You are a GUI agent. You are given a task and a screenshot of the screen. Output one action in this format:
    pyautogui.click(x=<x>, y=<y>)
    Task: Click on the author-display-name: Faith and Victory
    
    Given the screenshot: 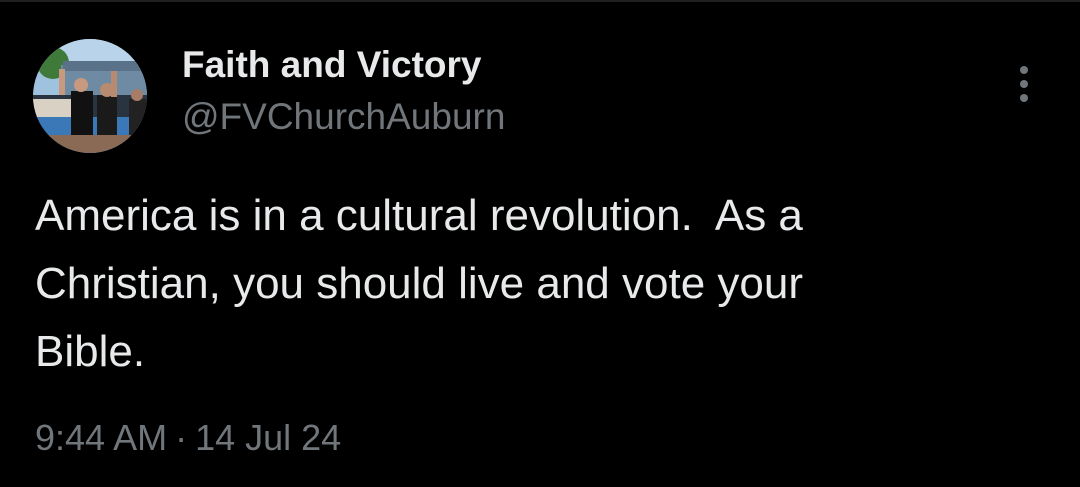 What is the action you would take?
    pyautogui.click(x=332, y=65)
    